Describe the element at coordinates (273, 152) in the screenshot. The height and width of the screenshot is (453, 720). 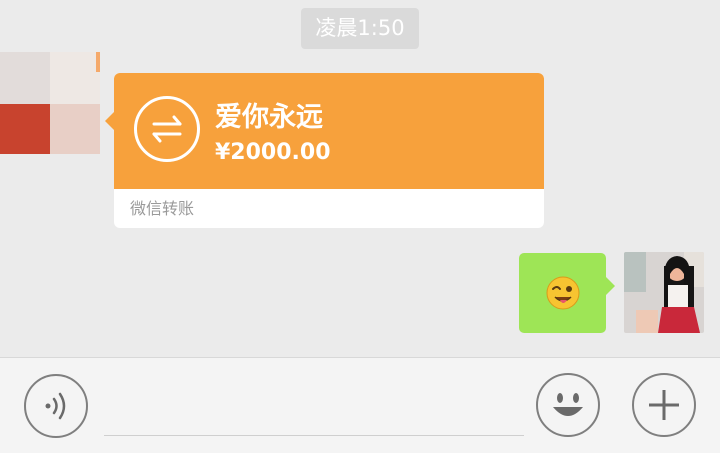
I see `transfer-amount: ¥2000.00` at that location.